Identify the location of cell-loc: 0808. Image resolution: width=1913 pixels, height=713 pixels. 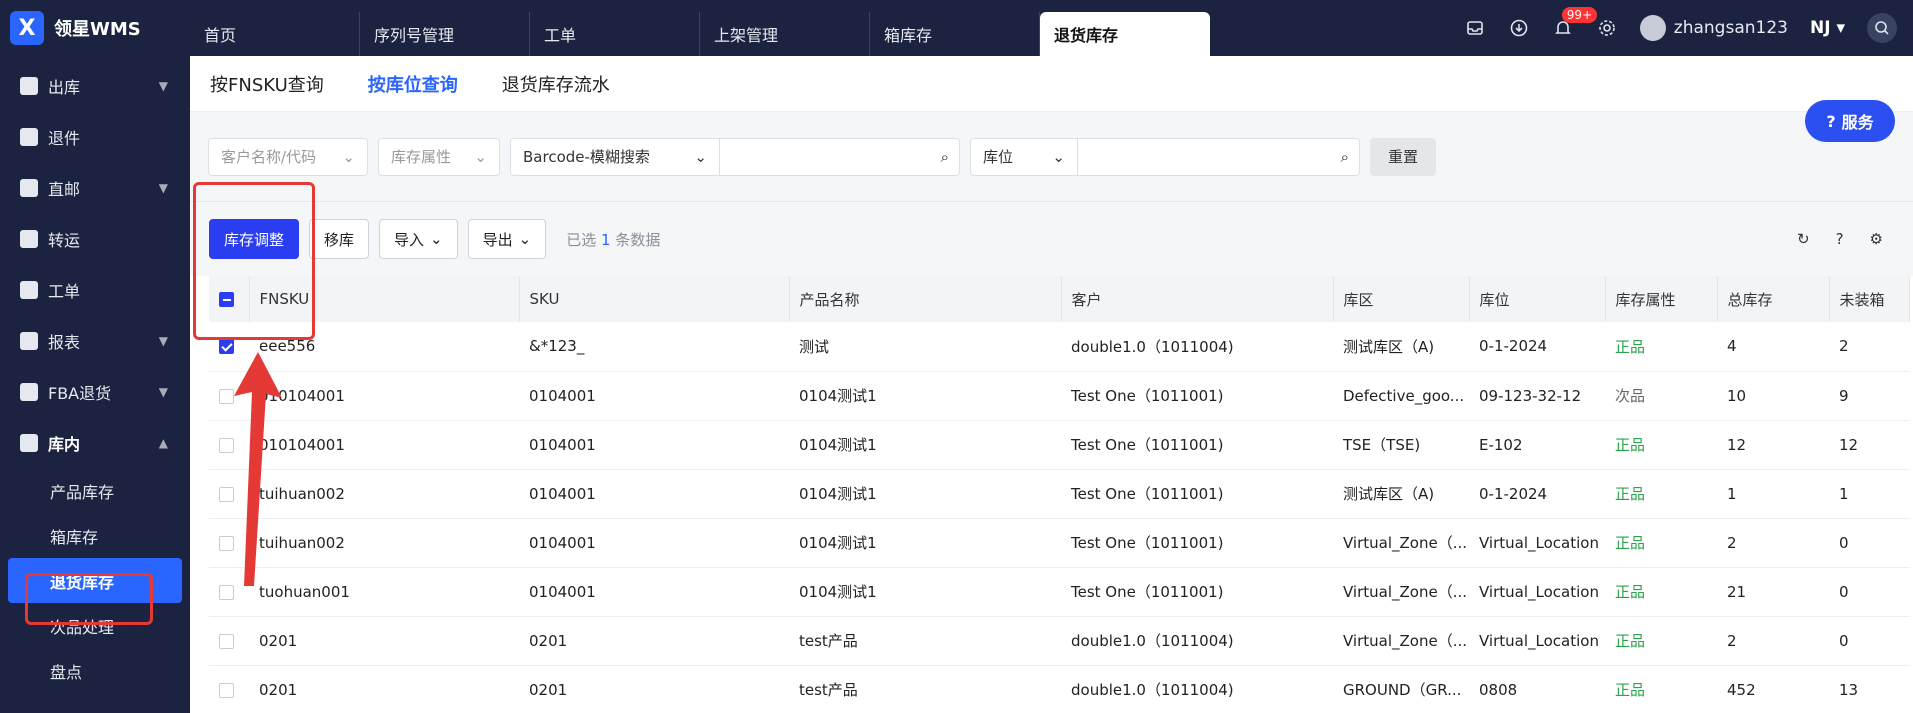
(1537, 689).